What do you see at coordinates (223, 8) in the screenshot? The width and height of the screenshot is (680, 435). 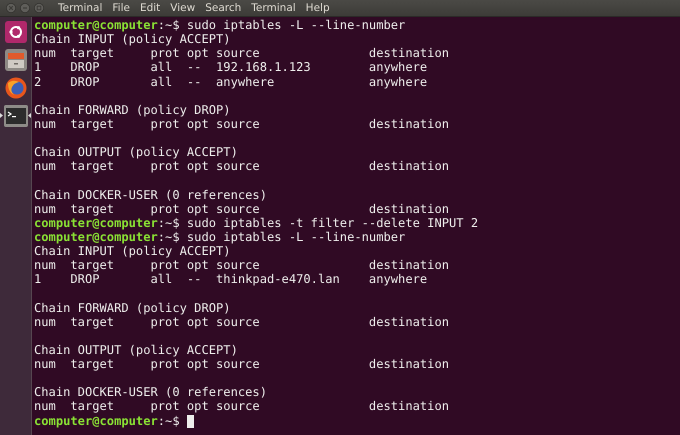 I see `menu-item: Search` at bounding box center [223, 8].